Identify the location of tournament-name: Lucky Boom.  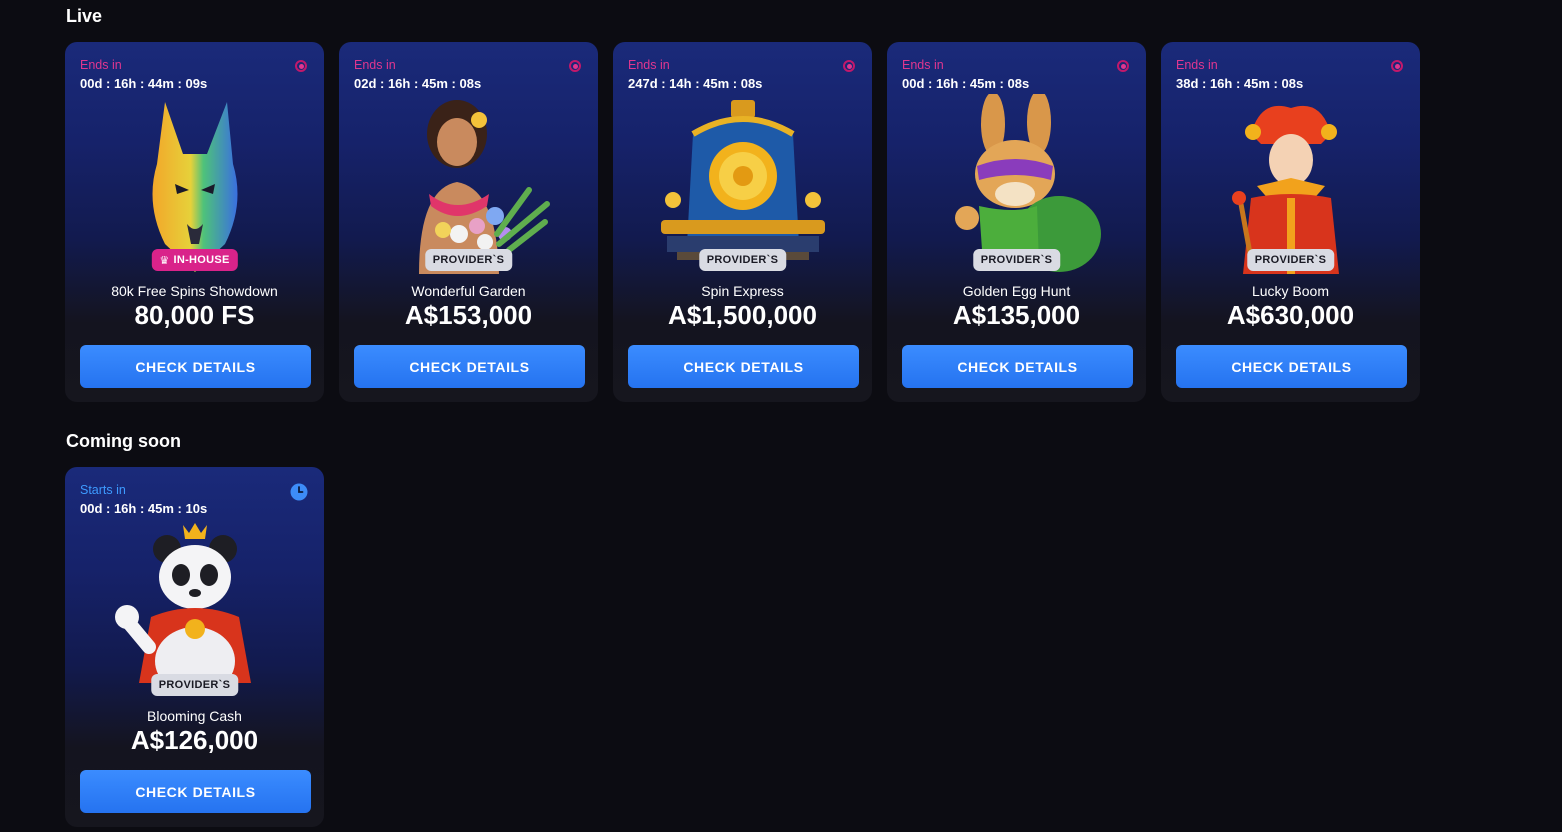
(1290, 291).